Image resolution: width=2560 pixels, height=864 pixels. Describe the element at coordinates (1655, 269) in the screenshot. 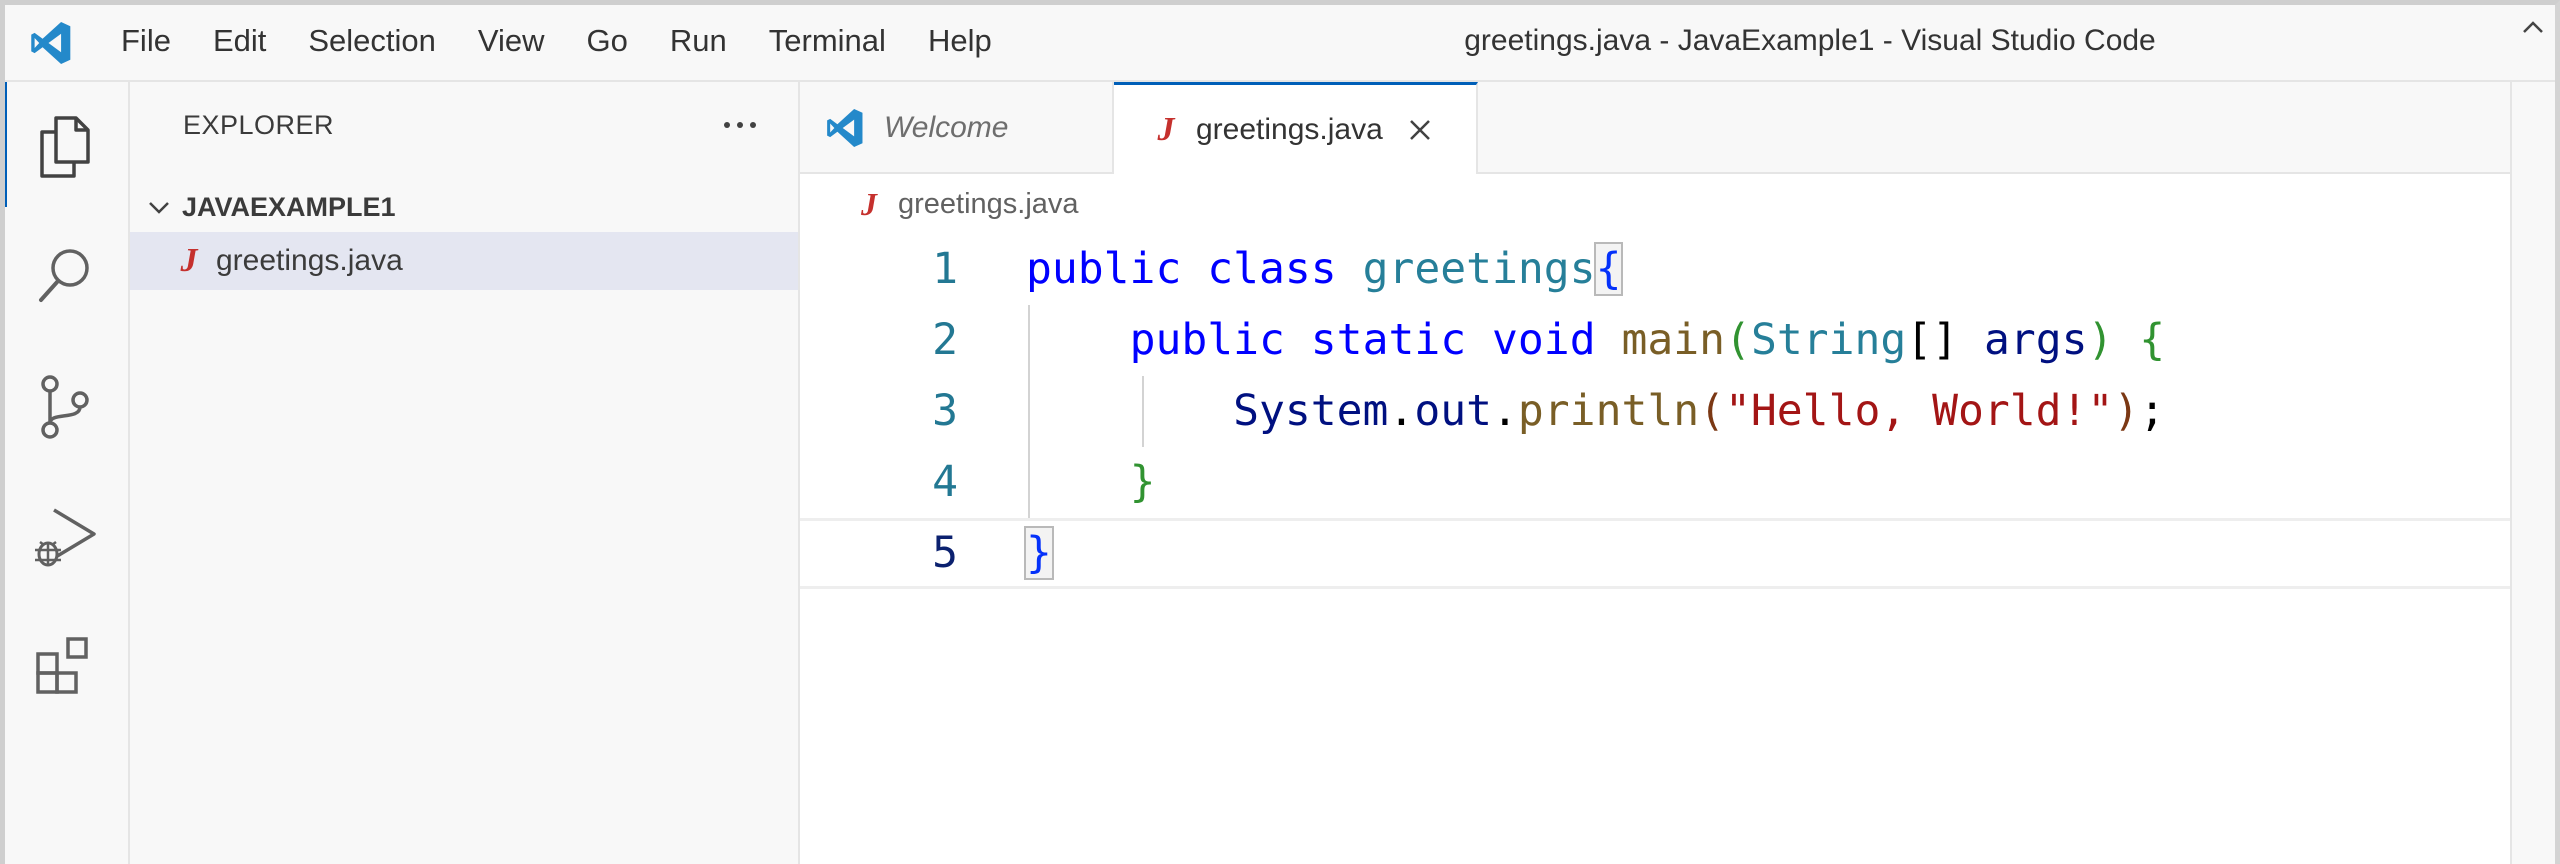

I see `code-line: 1 public class greetings{` at that location.